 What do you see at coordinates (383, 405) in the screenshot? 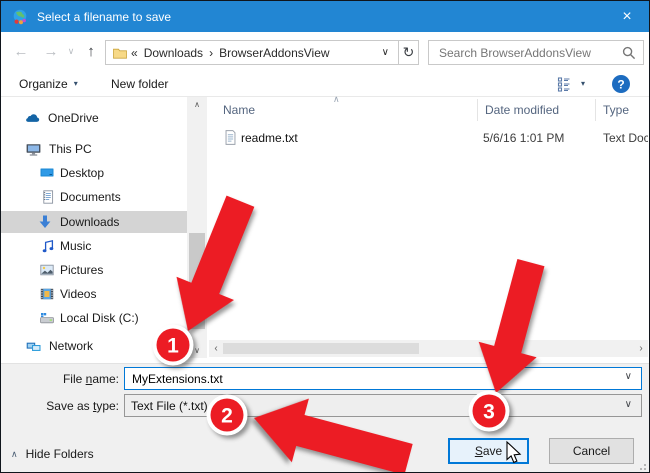
I see `save-as-type-select: Text File (*.txt) ∨` at bounding box center [383, 405].